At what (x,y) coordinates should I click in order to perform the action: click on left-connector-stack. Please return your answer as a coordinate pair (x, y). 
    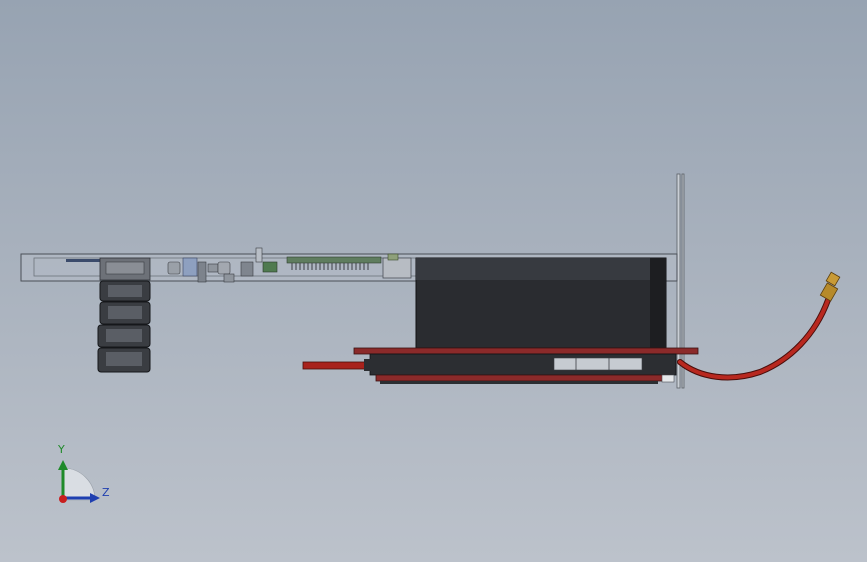
    Looking at the image, I should click on (124, 326).